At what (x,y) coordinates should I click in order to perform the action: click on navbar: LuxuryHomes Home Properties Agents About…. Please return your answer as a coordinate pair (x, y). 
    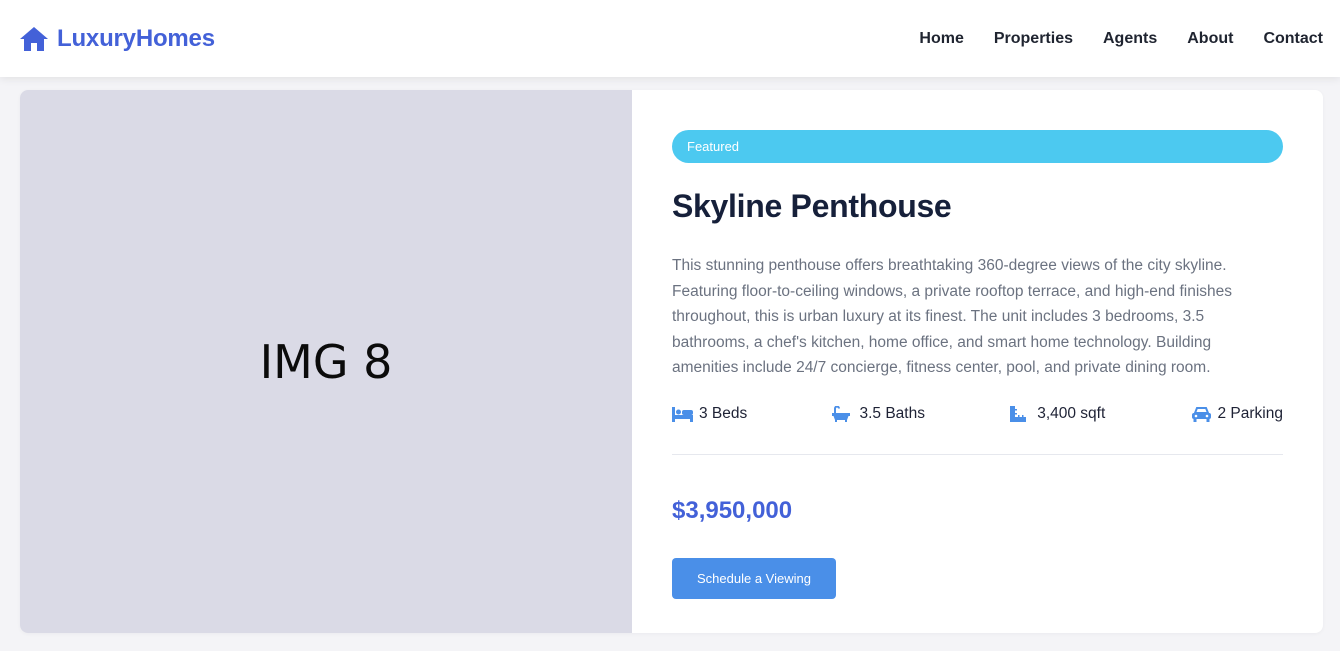
    Looking at the image, I should click on (670, 38).